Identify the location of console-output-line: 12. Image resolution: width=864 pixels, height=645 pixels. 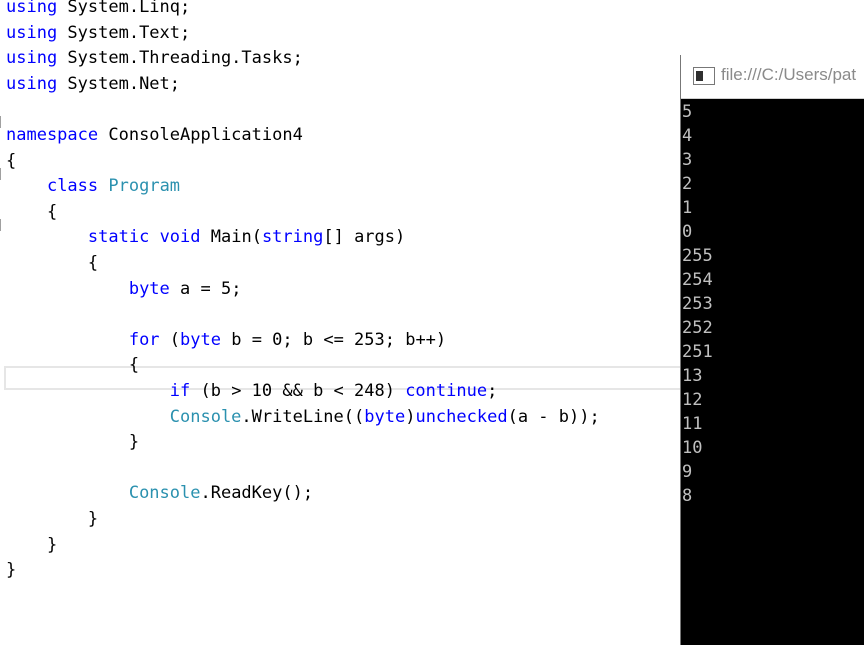
(692, 400).